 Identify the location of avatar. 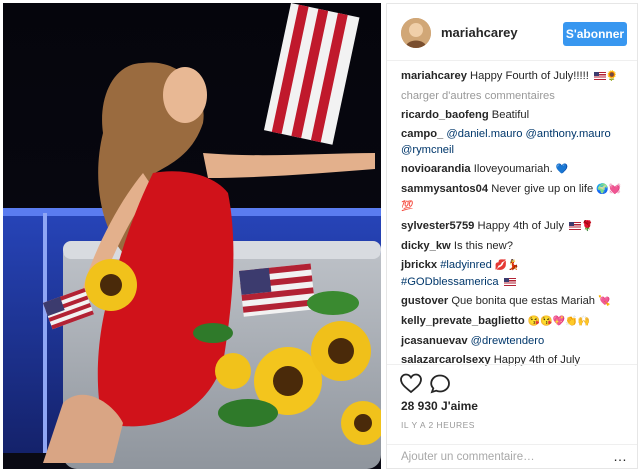
(416, 33).